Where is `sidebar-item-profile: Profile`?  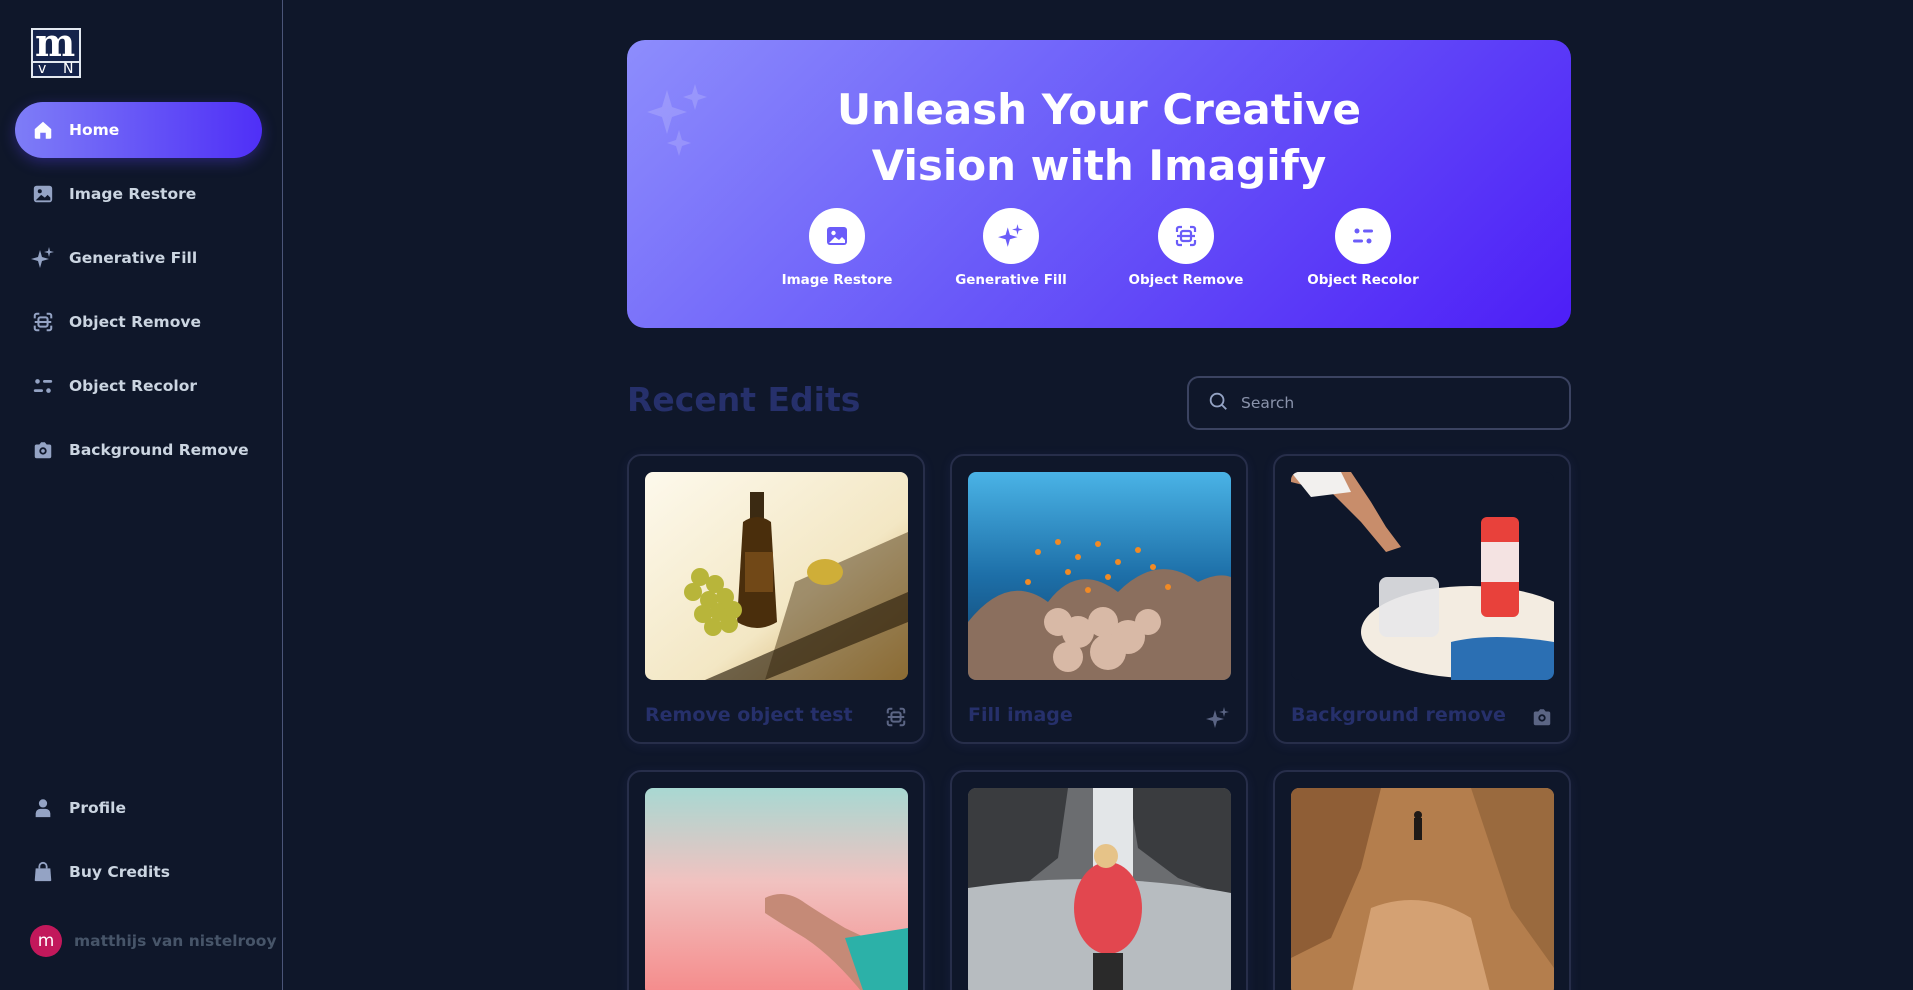 sidebar-item-profile: Profile is located at coordinates (138, 808).